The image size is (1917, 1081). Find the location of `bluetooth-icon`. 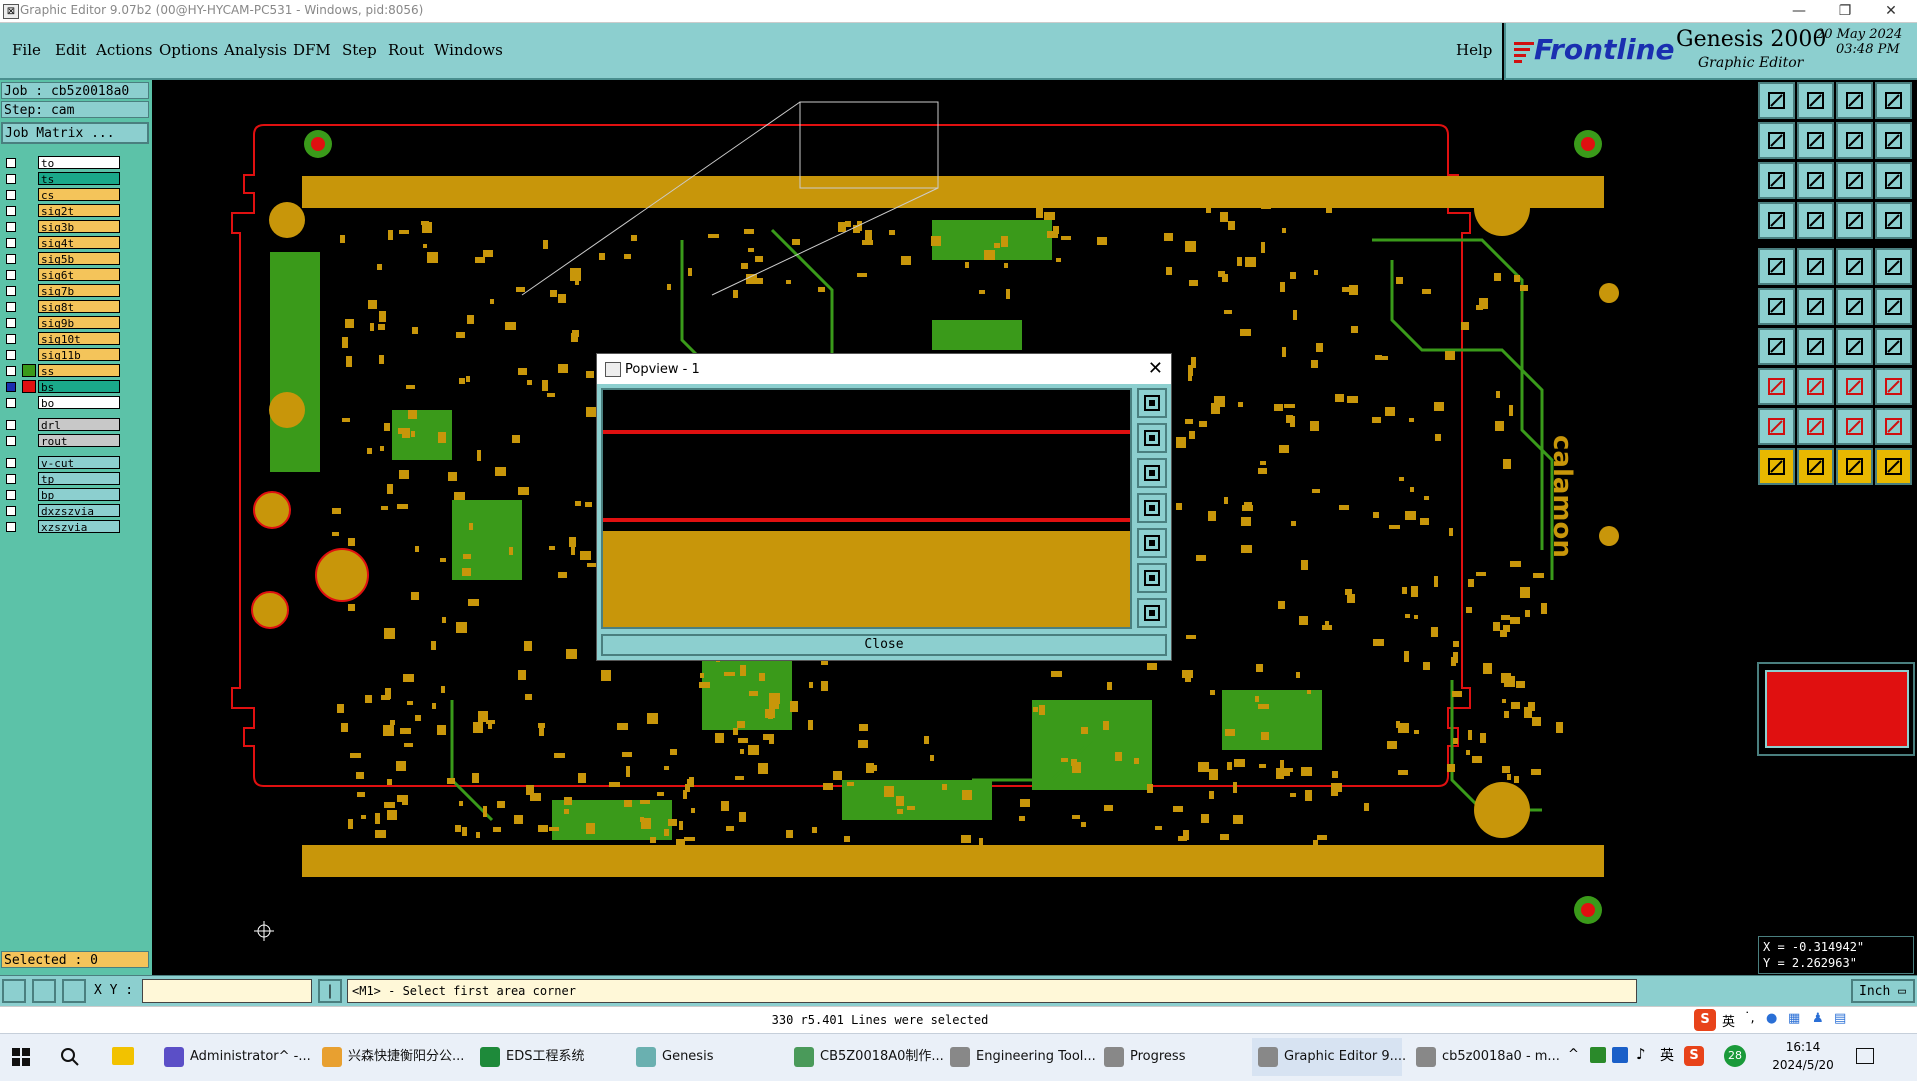

bluetooth-icon is located at coordinates (1620, 1055).